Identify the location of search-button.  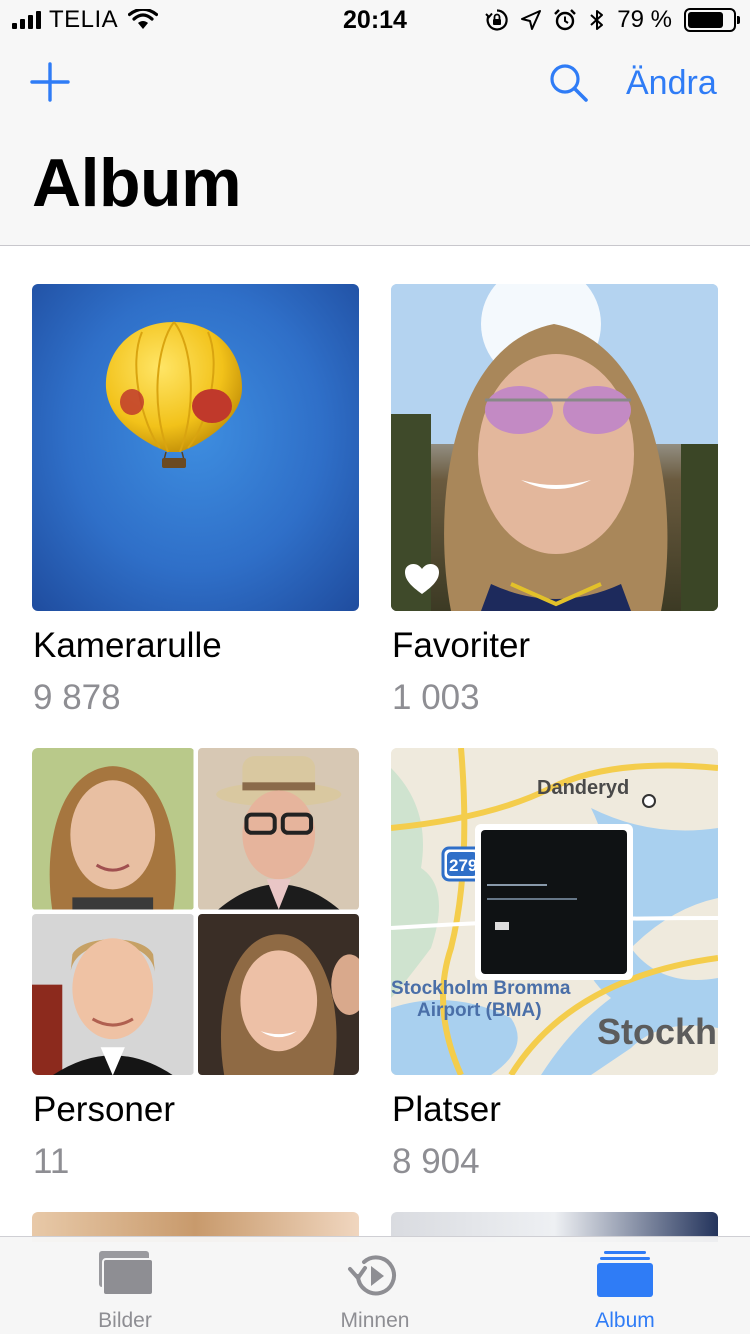
(569, 83).